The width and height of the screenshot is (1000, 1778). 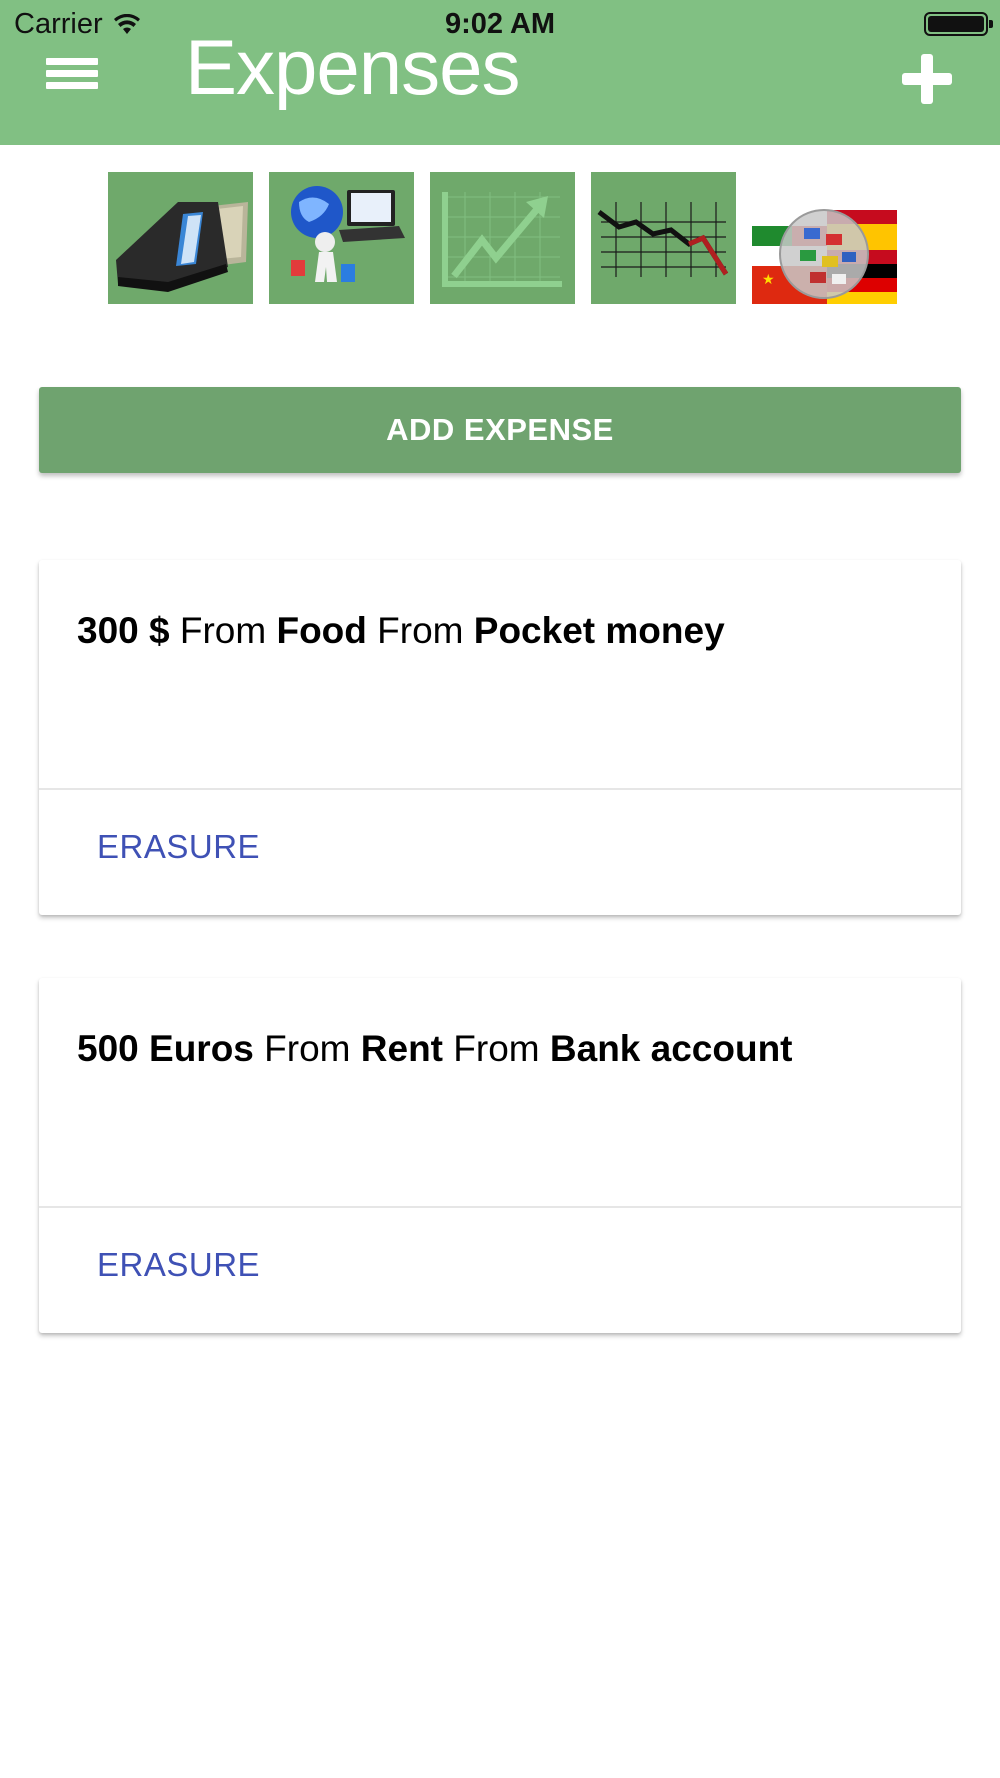 I want to click on rising-chart-icon, so click(x=502, y=238).